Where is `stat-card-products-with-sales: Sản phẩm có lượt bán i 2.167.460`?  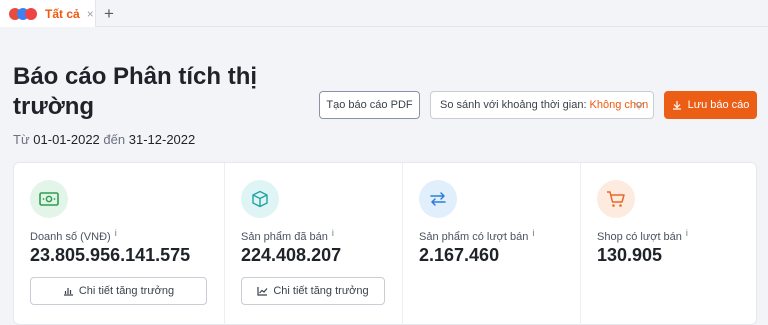 stat-card-products-with-sales: Sản phẩm có lượt bán i 2.167.460 is located at coordinates (491, 244).